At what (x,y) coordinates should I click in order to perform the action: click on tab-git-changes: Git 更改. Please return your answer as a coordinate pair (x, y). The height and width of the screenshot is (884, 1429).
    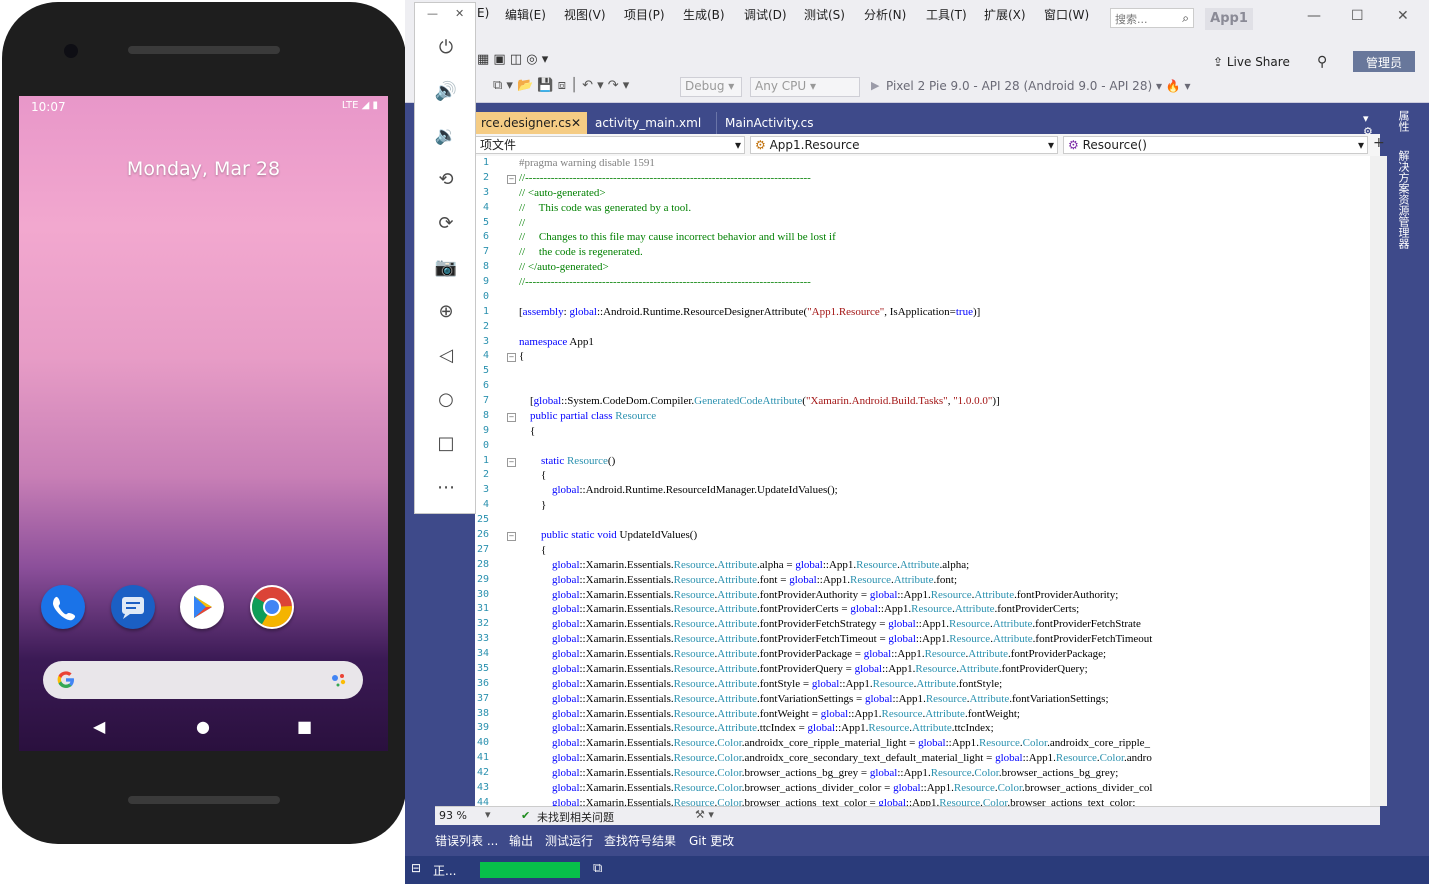
    Looking at the image, I should click on (711, 840).